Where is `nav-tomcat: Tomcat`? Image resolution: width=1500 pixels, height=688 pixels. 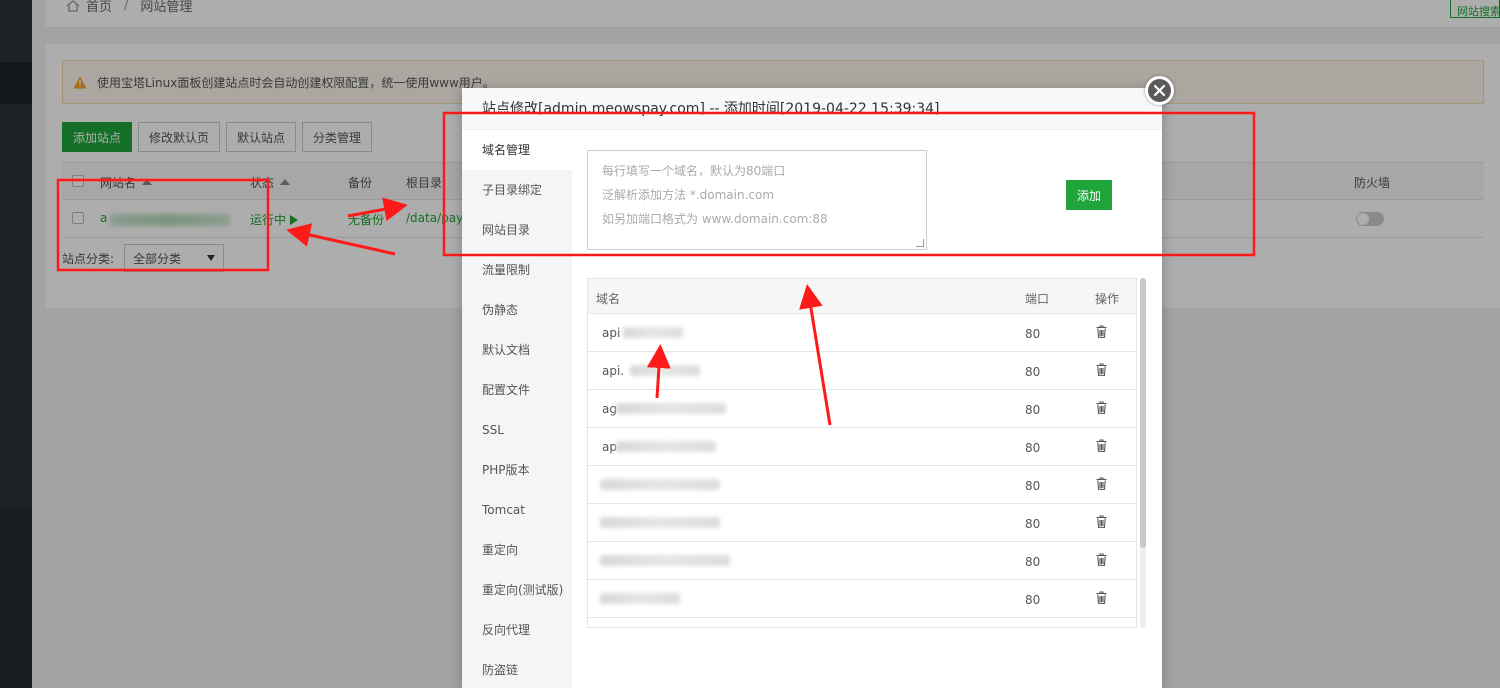 nav-tomcat: Tomcat is located at coordinates (517, 510).